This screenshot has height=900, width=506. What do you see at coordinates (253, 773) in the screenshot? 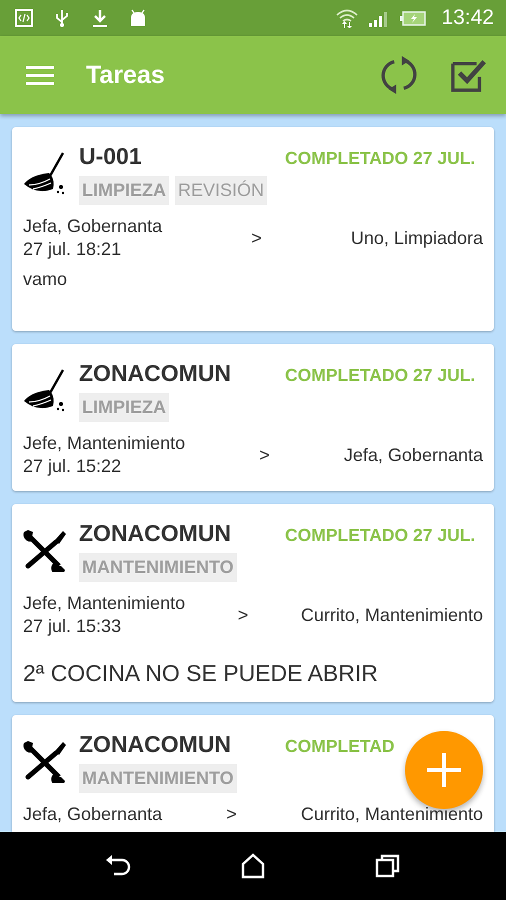
I see `task-card: ZONACOMUN COMPLETAD MANTENIMIENTO Jefa, Gobernanta > Currito, Mantenimiento` at bounding box center [253, 773].